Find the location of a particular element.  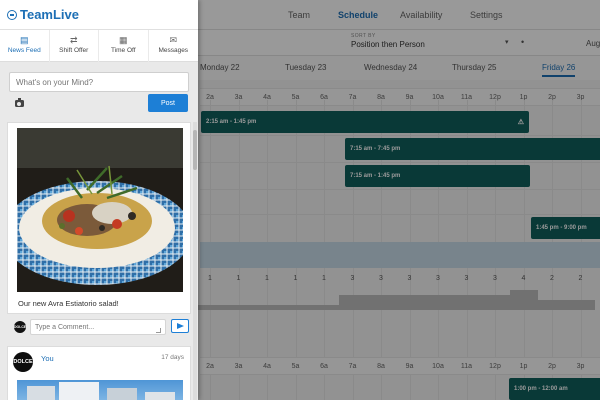

tab-messages: ✉ Messages is located at coordinates (174, 46).